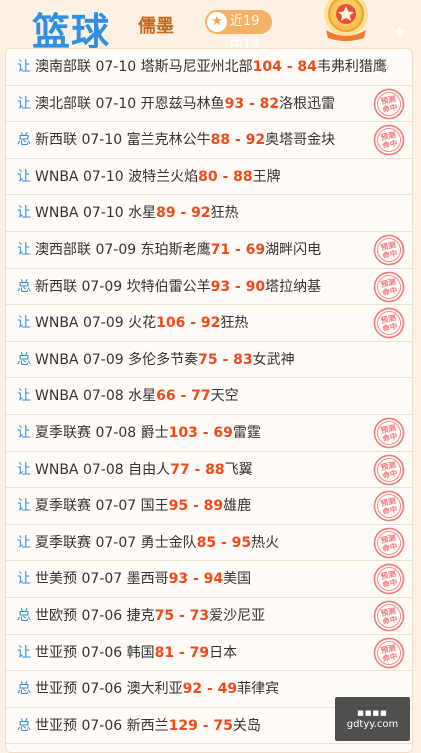 The width and height of the screenshot is (421, 753). Describe the element at coordinates (147, 579) in the screenshot. I see `home-team: 墨西哥` at that location.